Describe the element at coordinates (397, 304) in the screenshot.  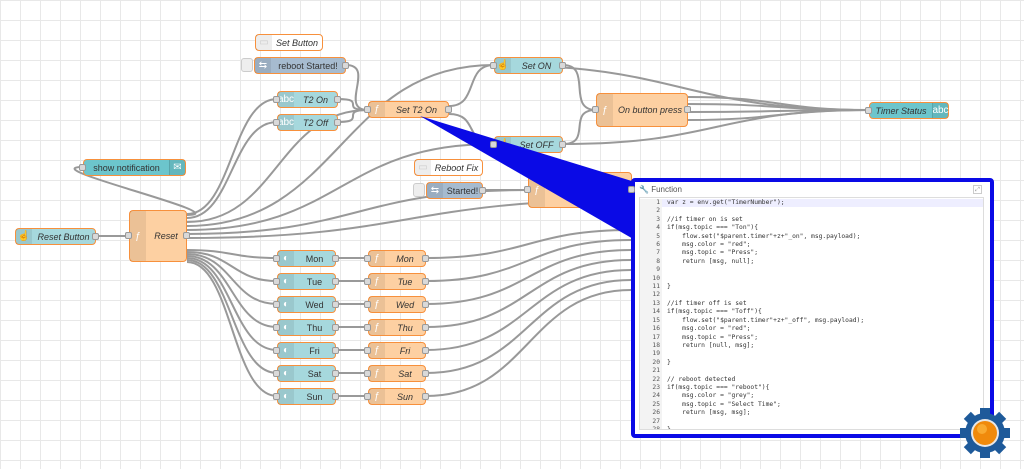
I see `node-function-wed: ƒ Wed` at that location.